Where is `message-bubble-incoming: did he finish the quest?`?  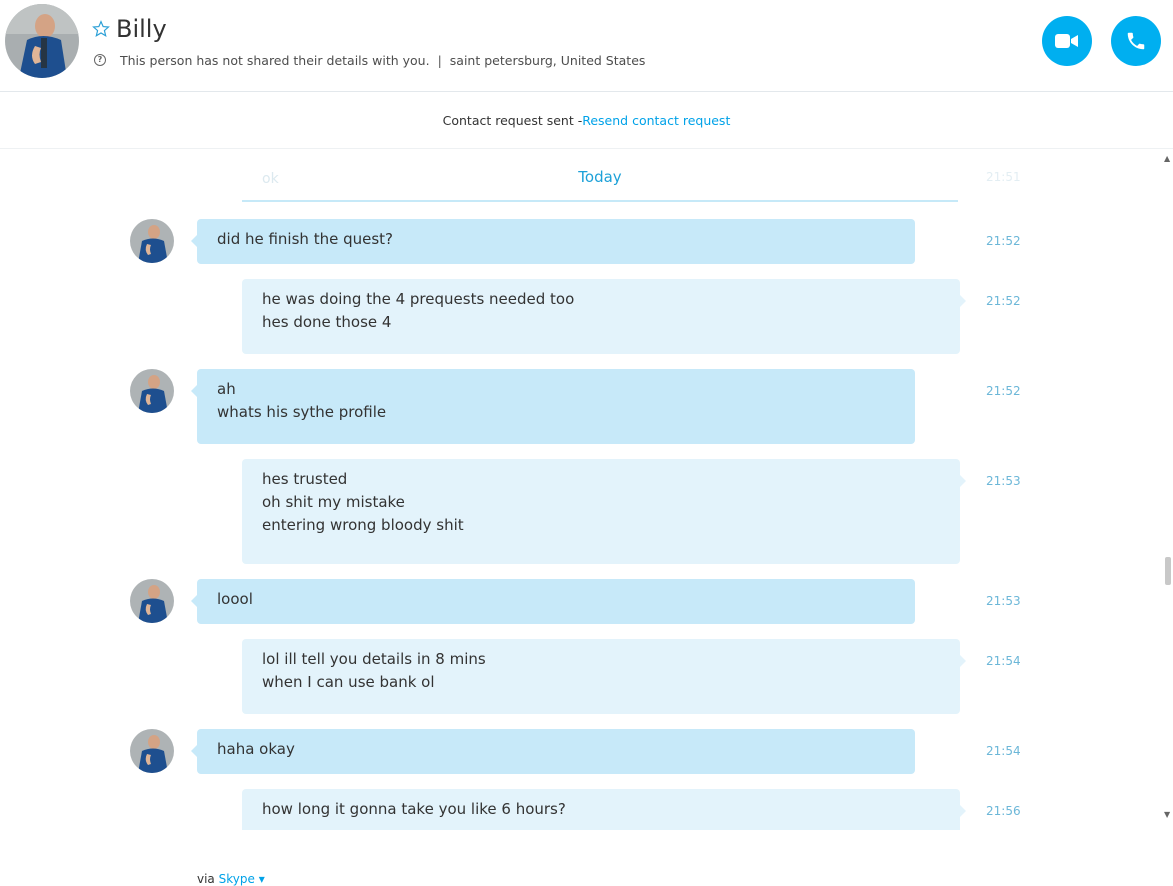
message-bubble-incoming: did he finish the quest? is located at coordinates (553, 241).